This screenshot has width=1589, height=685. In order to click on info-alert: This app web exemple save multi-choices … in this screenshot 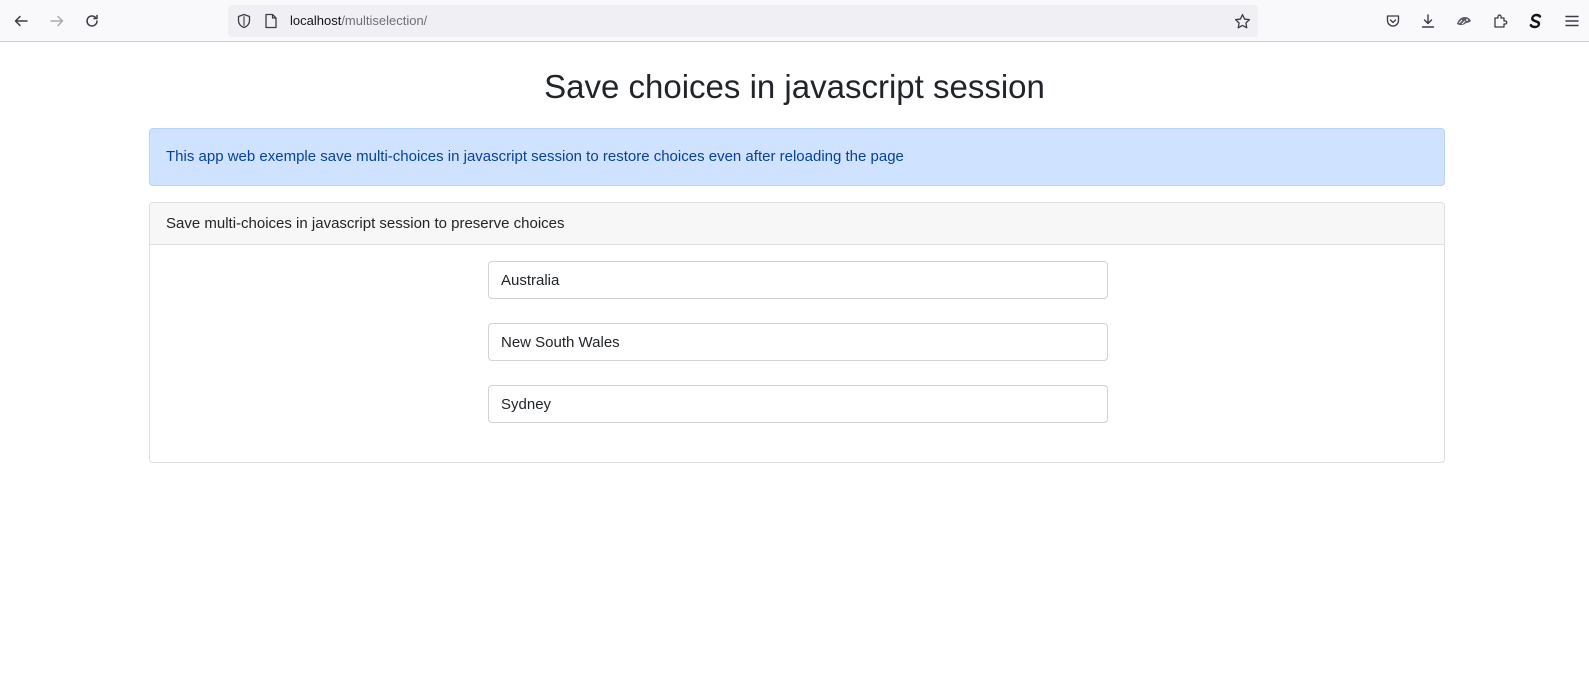, I will do `click(797, 157)`.